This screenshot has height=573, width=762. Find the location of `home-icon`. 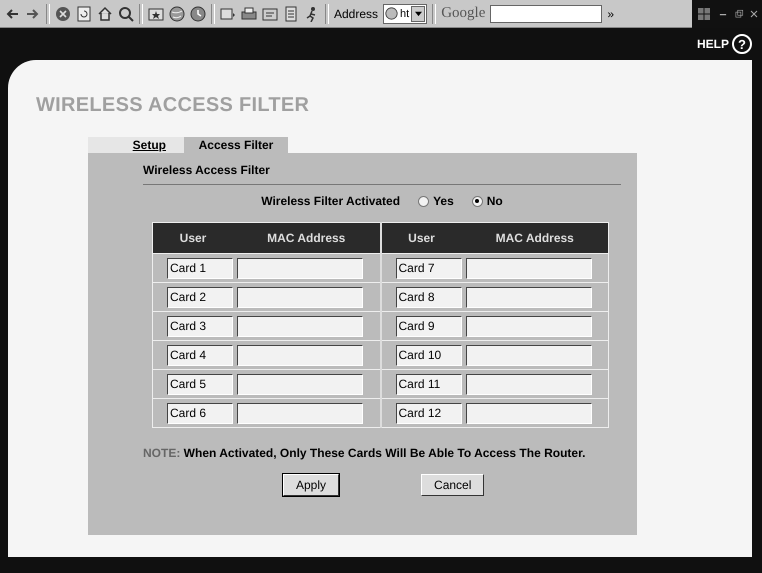

home-icon is located at coordinates (105, 14).